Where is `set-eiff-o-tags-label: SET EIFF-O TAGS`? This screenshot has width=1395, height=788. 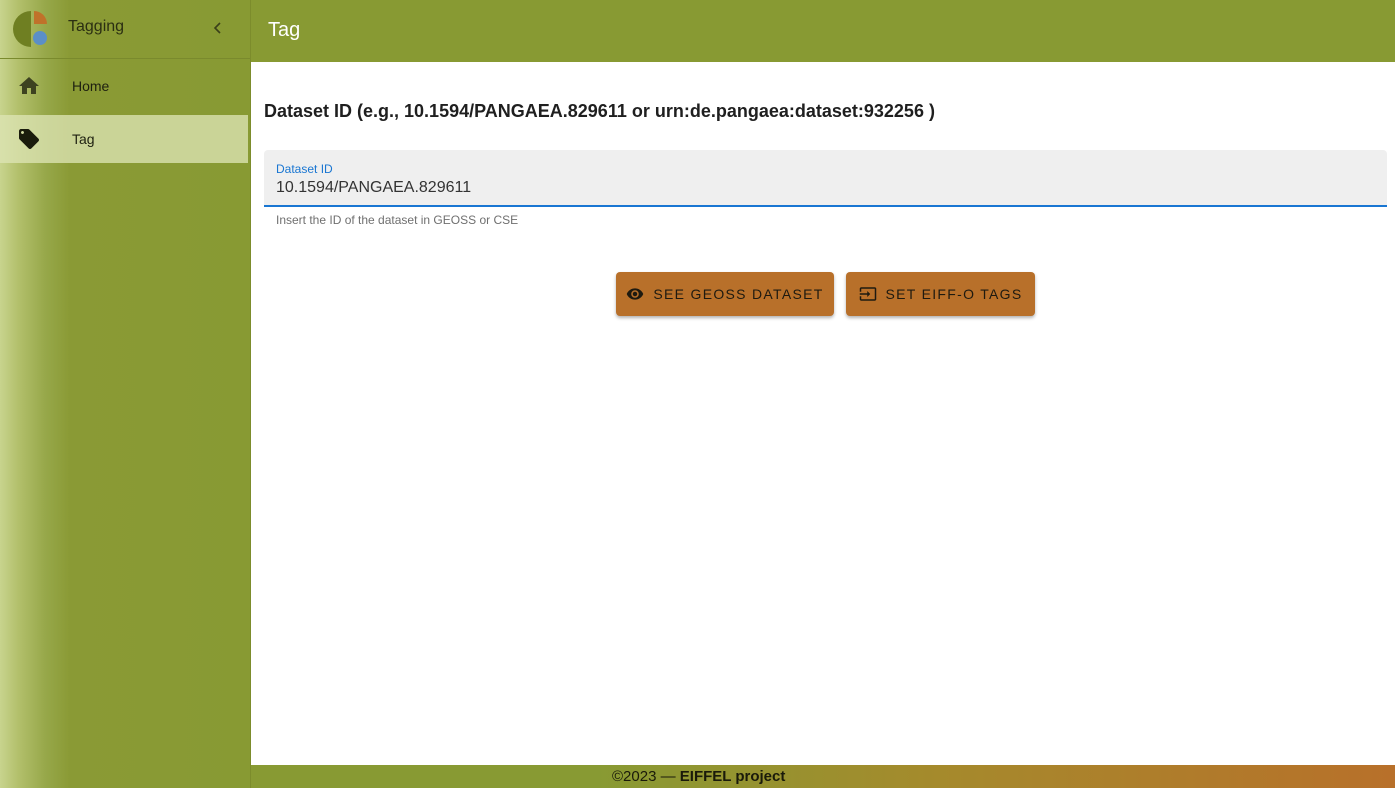 set-eiff-o-tags-label: SET EIFF-O TAGS is located at coordinates (954, 294).